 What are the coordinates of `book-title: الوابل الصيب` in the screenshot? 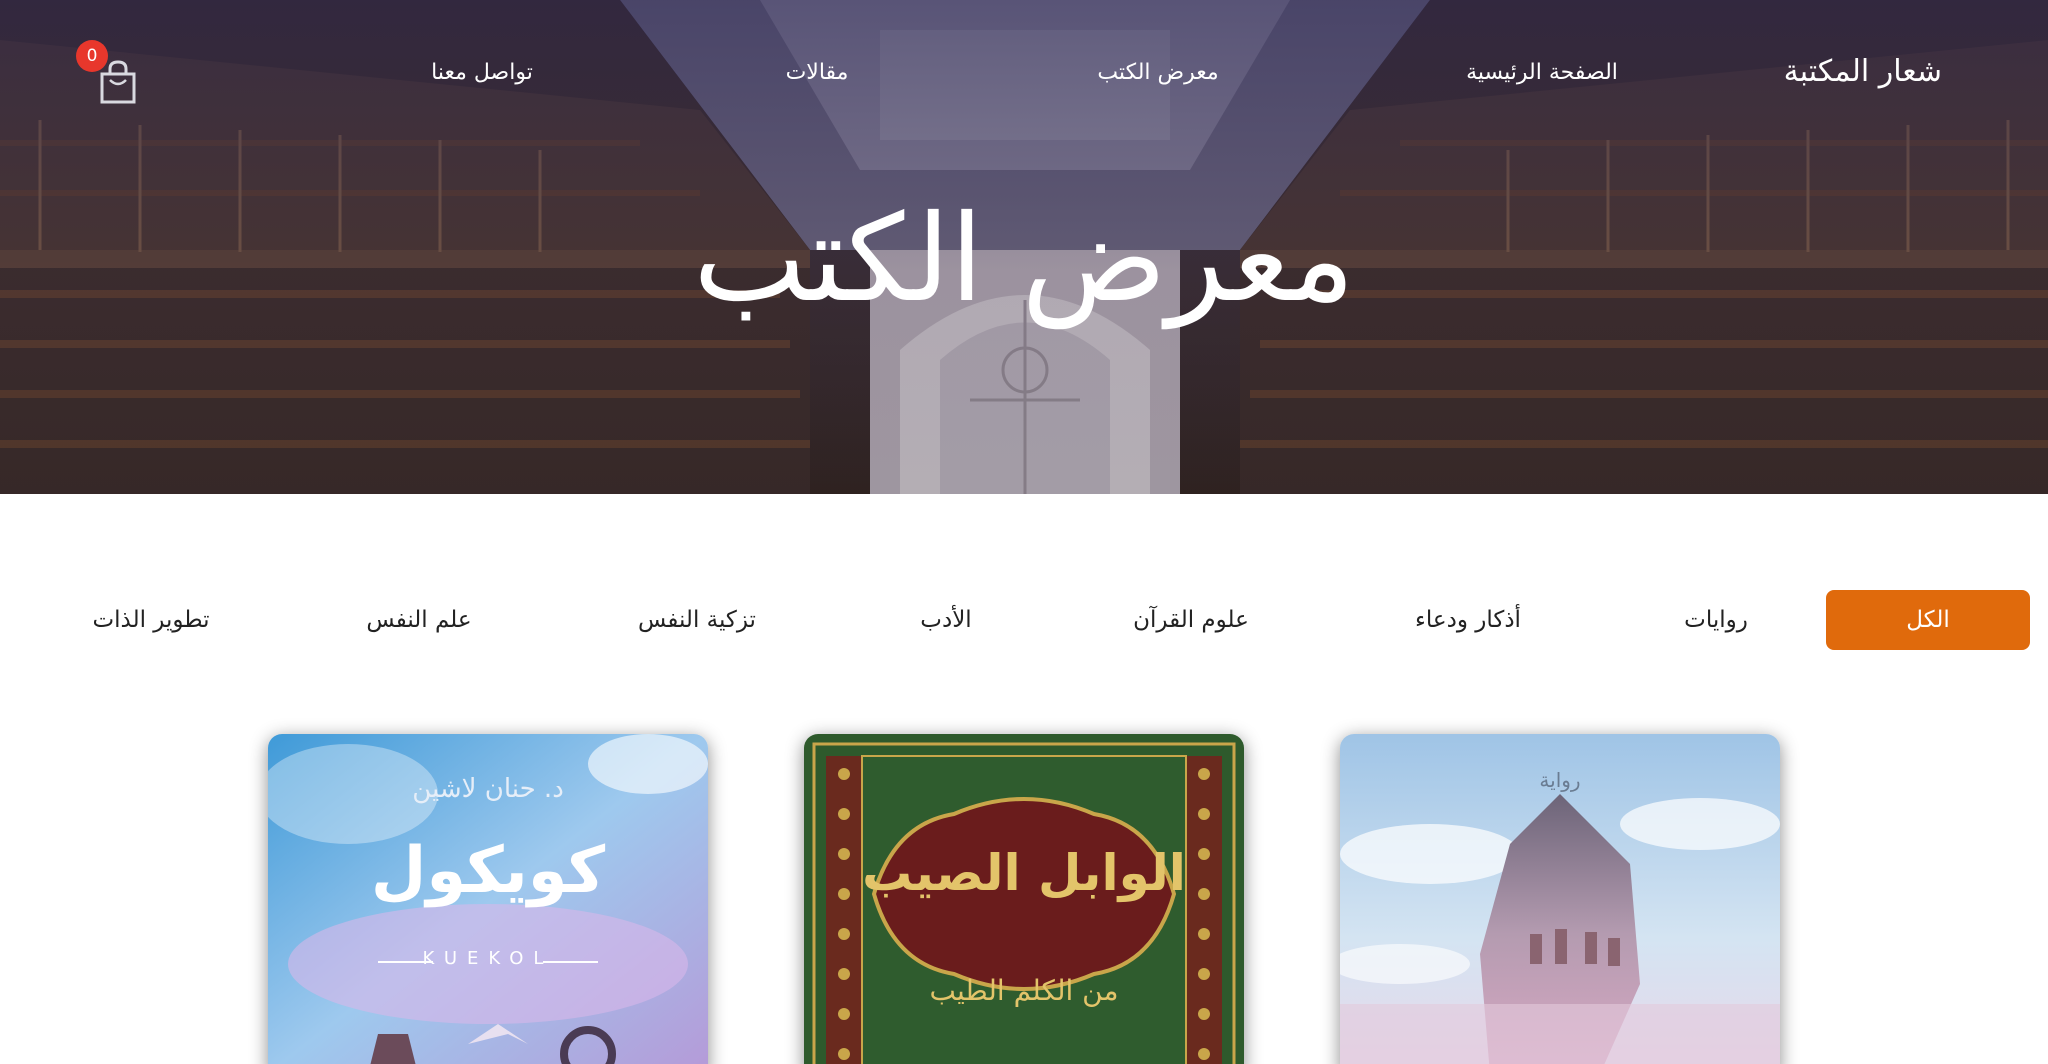 It's located at (1024, 873).